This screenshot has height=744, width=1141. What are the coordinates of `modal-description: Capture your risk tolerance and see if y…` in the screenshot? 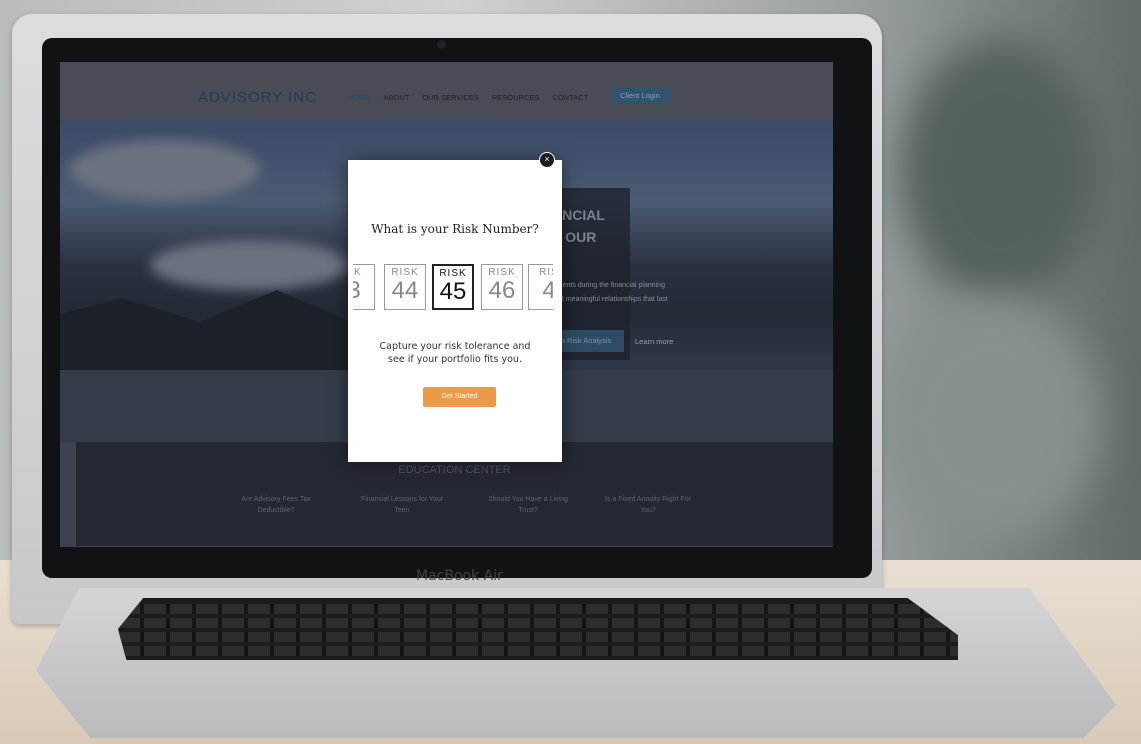 It's located at (455, 353).